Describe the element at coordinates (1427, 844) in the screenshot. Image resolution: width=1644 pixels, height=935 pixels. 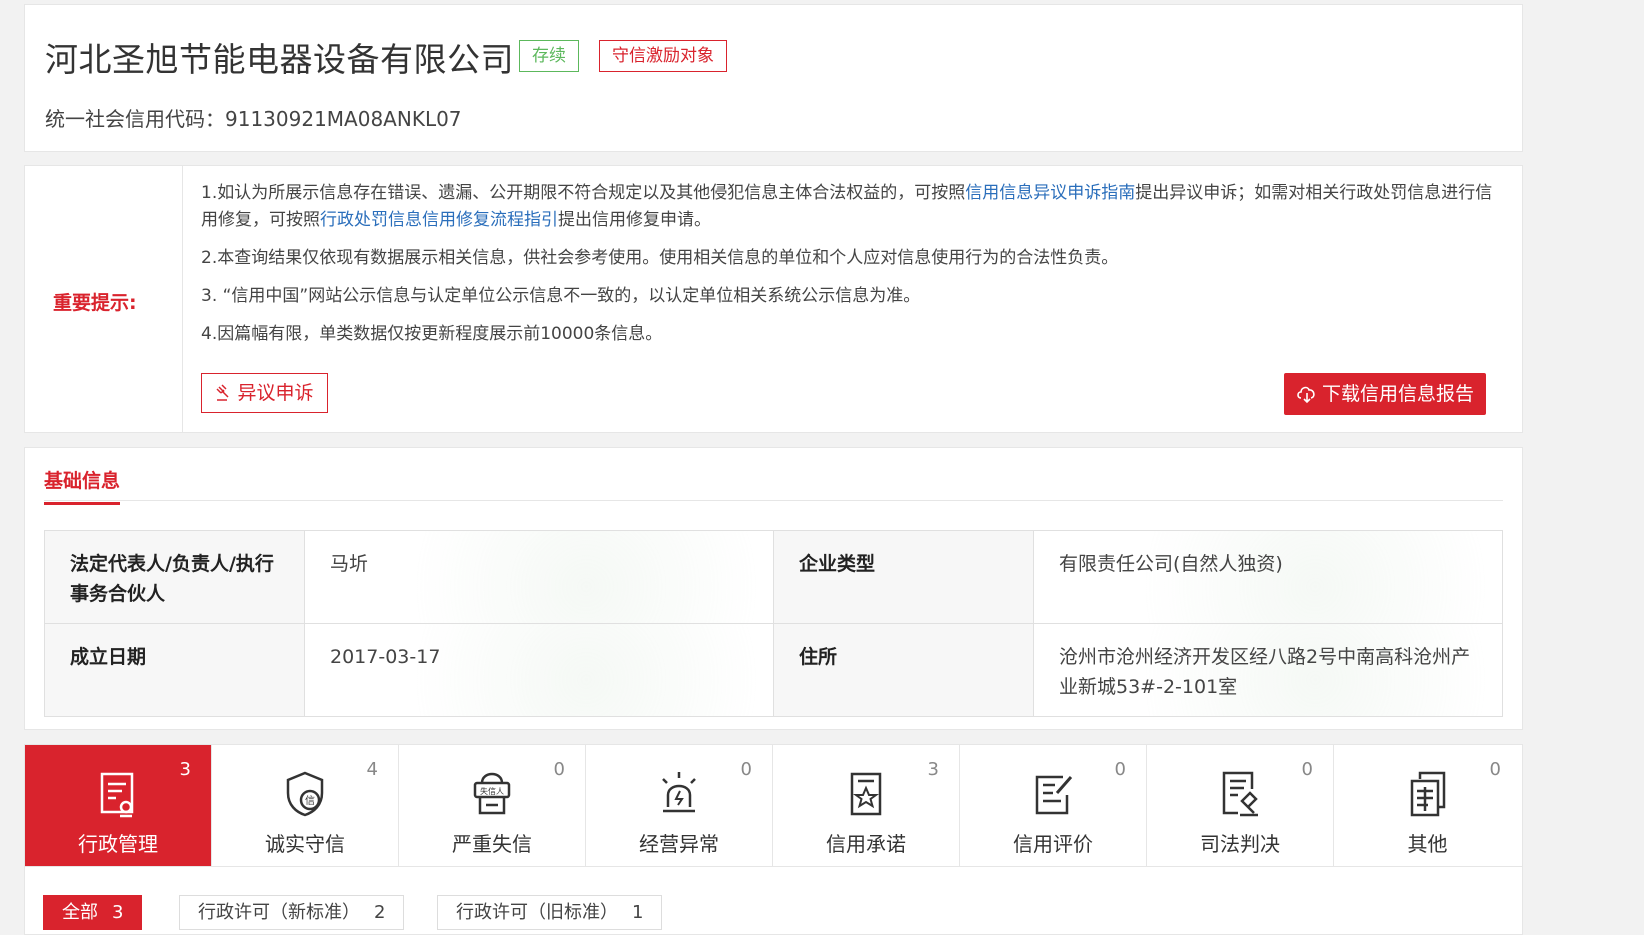
I see `tab-label: 其他` at that location.